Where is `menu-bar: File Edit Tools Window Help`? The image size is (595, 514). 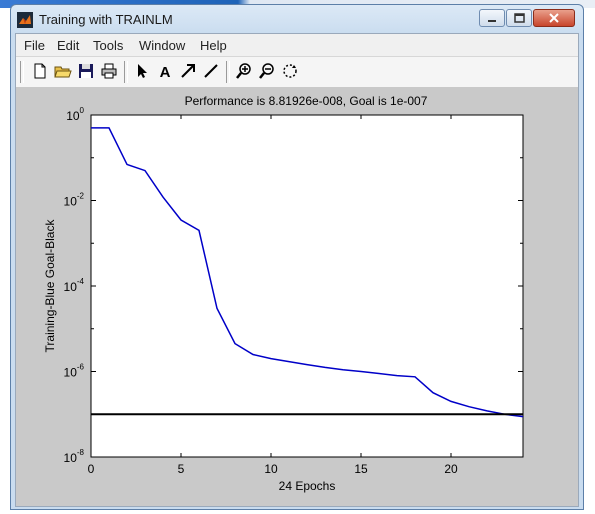 menu-bar: File Edit Tools Window Help is located at coordinates (297, 45).